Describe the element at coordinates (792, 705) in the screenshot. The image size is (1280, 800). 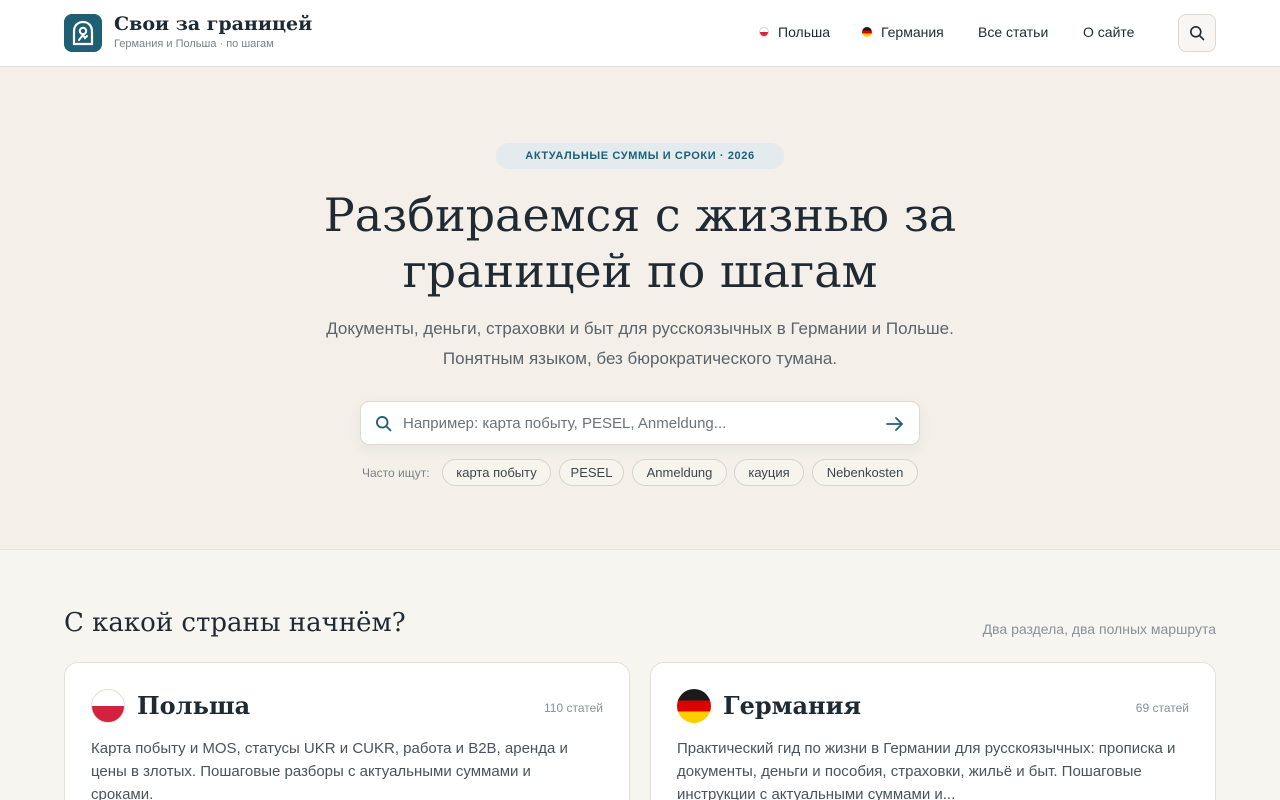
I see `card-title: Германия` at that location.